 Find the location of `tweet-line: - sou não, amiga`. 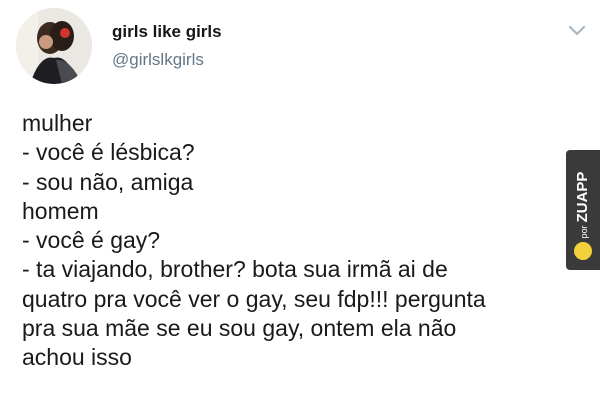

tweet-line: - sou não, amiga is located at coordinates (108, 181).